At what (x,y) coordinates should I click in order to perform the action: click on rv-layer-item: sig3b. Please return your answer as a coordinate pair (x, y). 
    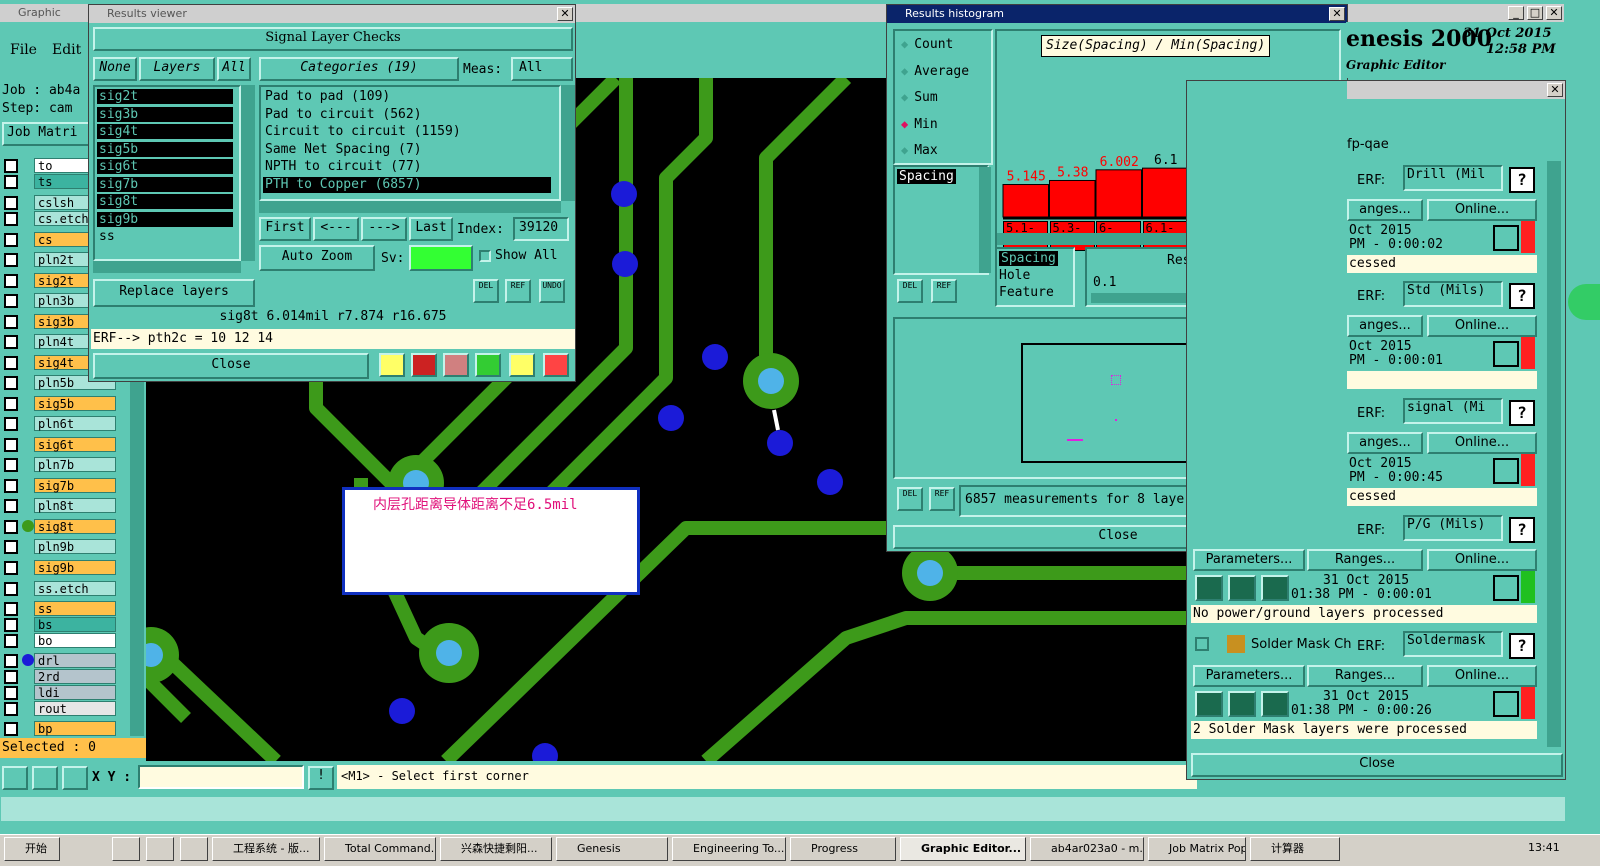
    Looking at the image, I should click on (165, 114).